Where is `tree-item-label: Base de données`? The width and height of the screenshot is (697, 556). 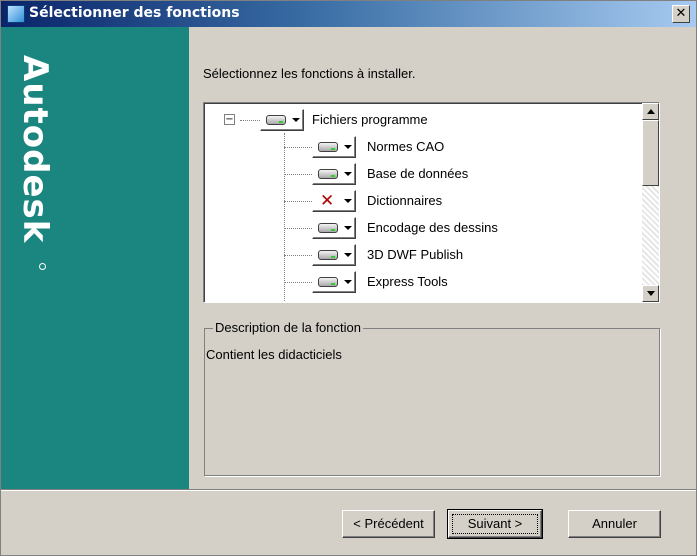
tree-item-label: Base de données is located at coordinates (418, 173).